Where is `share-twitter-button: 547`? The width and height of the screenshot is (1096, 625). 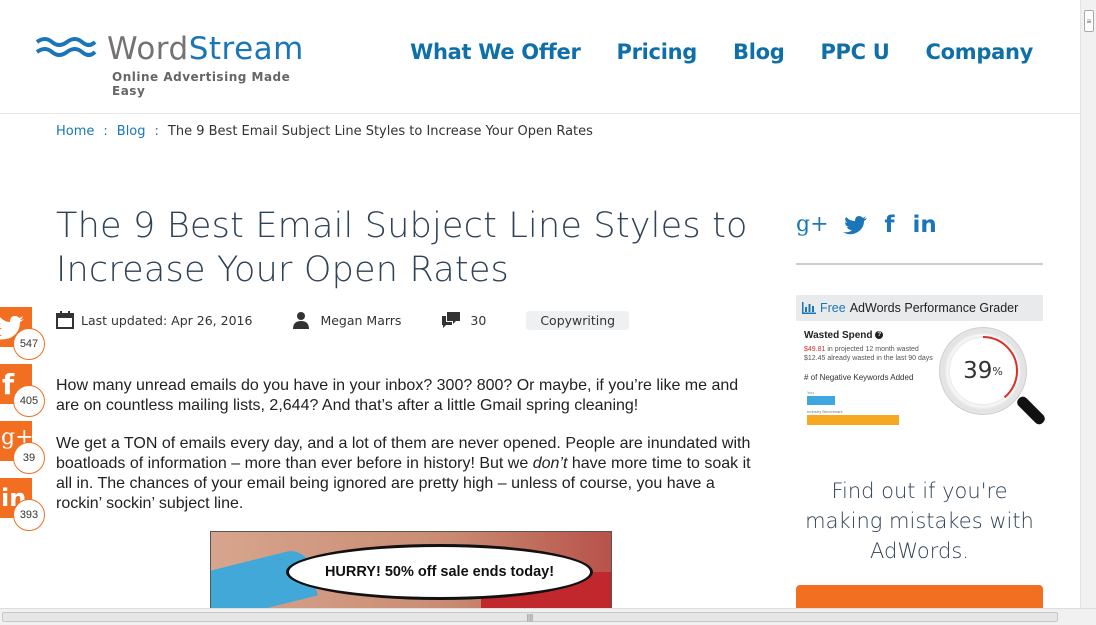
share-twitter-button: 547 is located at coordinates (22, 333).